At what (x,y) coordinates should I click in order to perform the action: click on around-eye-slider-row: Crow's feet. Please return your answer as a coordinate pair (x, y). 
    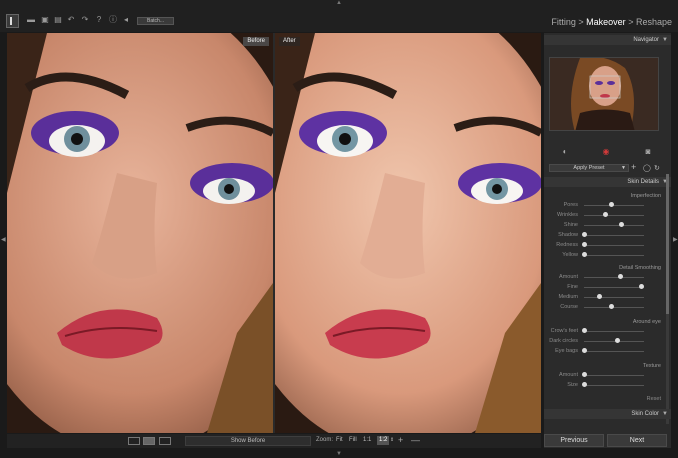
    Looking at the image, I should click on (607, 331).